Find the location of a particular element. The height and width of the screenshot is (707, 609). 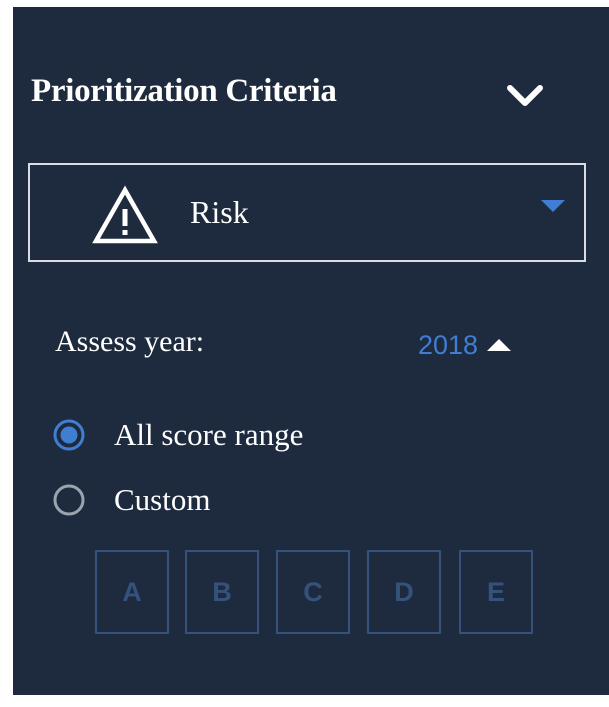

caret-down-icon is located at coordinates (553, 206).